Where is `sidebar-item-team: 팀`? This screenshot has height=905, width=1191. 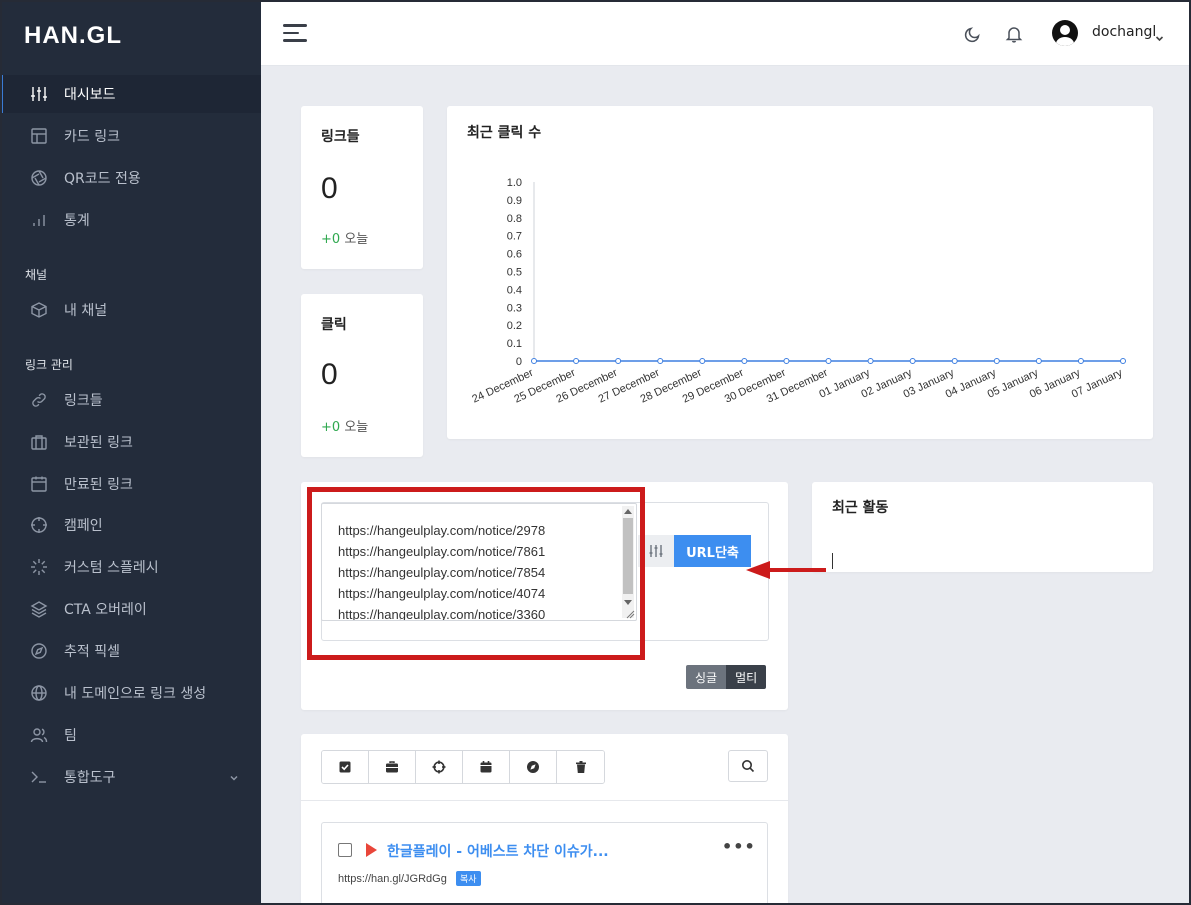
sidebar-item-team: 팀 is located at coordinates (130, 735).